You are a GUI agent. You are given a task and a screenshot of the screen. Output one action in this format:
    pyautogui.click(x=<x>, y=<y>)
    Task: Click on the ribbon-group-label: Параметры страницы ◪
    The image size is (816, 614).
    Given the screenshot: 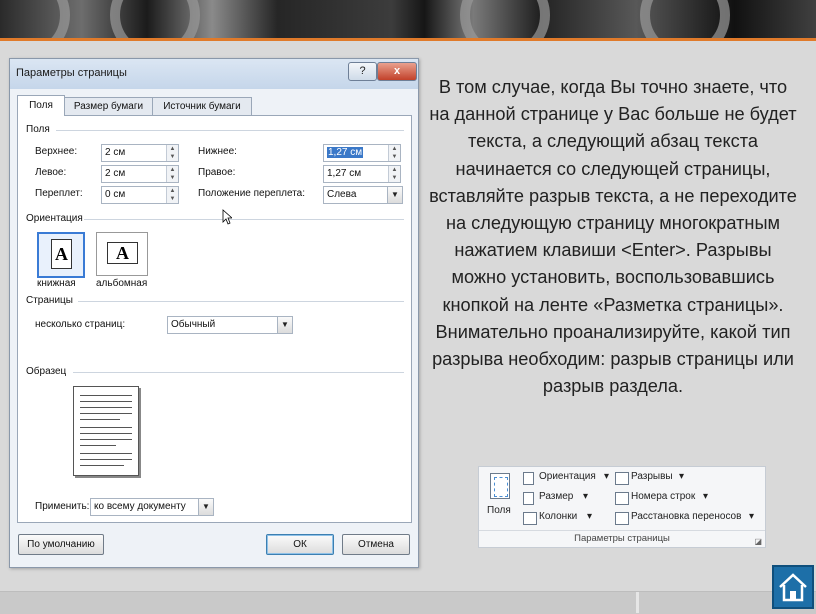 What is the action you would take?
    pyautogui.click(x=622, y=538)
    